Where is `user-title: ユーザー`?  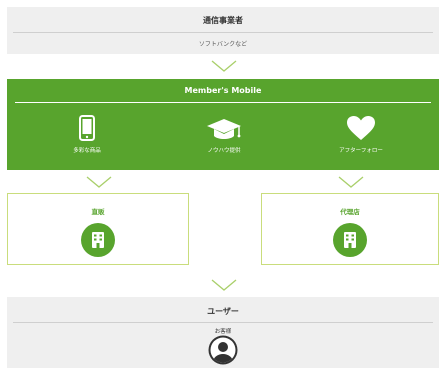
user-title: ユーザー is located at coordinates (223, 311).